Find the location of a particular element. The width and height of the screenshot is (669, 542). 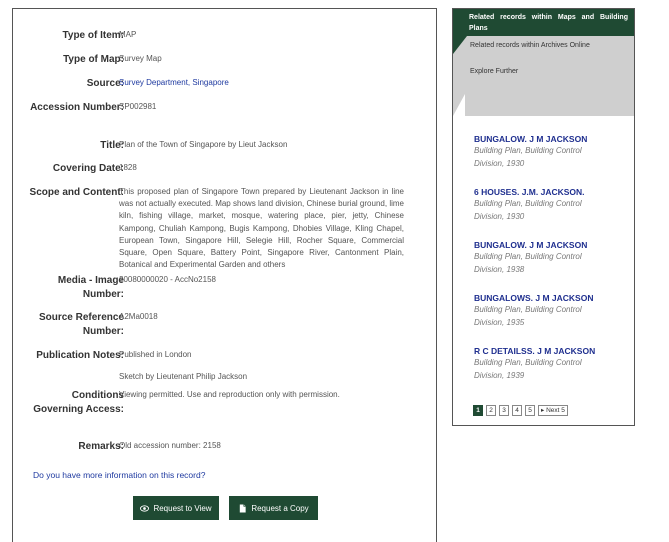

field-label: Type of Map: is located at coordinates (93, 59).